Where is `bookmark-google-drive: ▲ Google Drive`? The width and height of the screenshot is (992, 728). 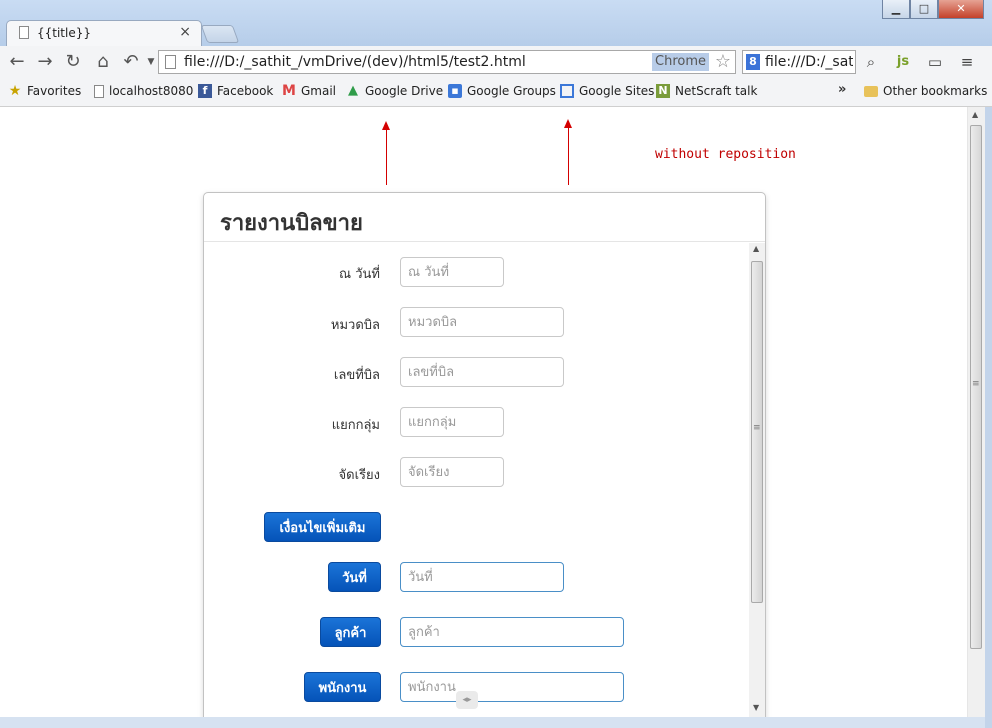
bookmark-google-drive: ▲ Google Drive is located at coordinates (395, 91).